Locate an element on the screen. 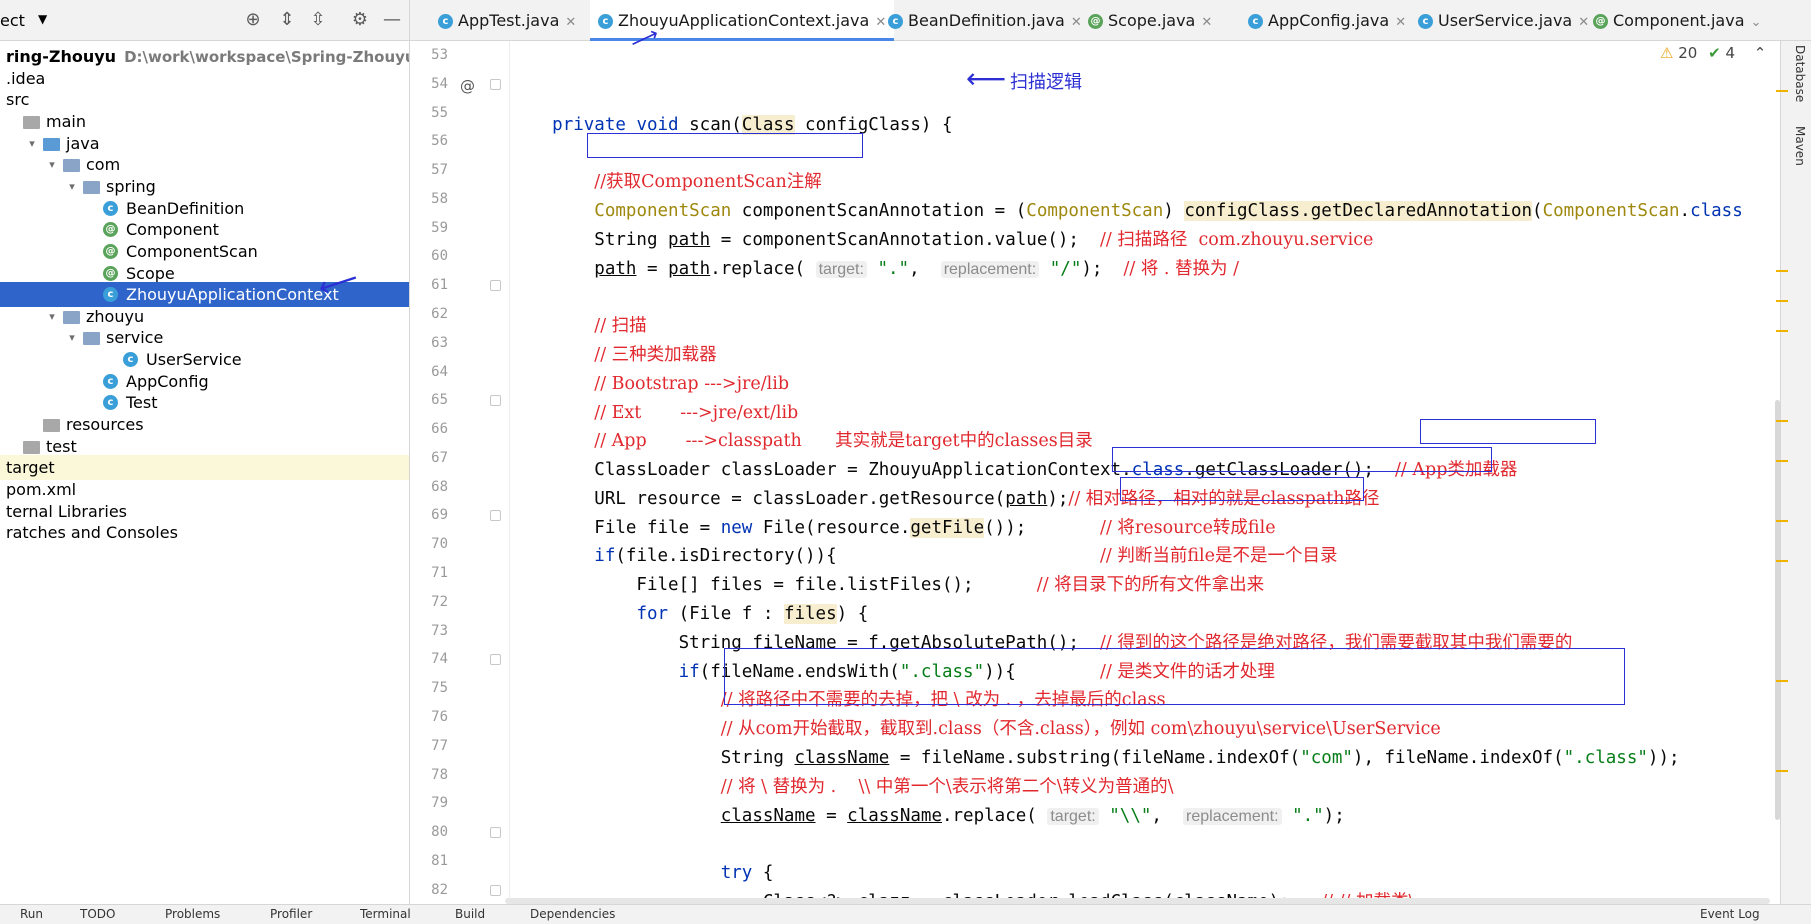 This screenshot has height=924, width=1811. chevron-down-icon: ⌄ is located at coordinates (1756, 22).